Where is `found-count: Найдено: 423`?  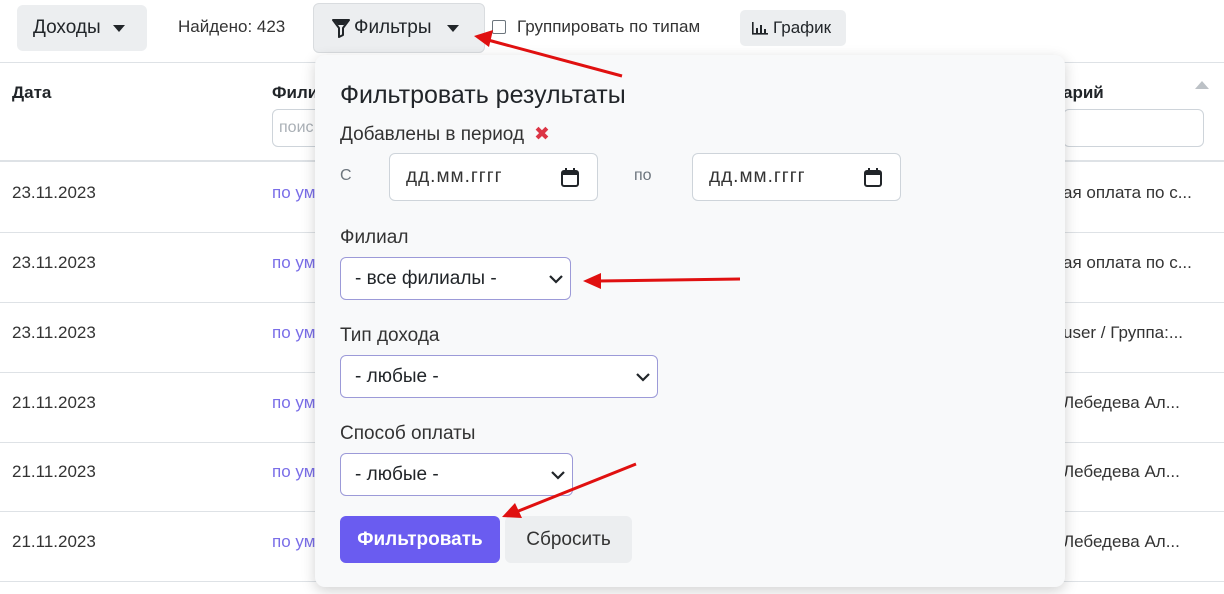
found-count: Найдено: 423 is located at coordinates (232, 26).